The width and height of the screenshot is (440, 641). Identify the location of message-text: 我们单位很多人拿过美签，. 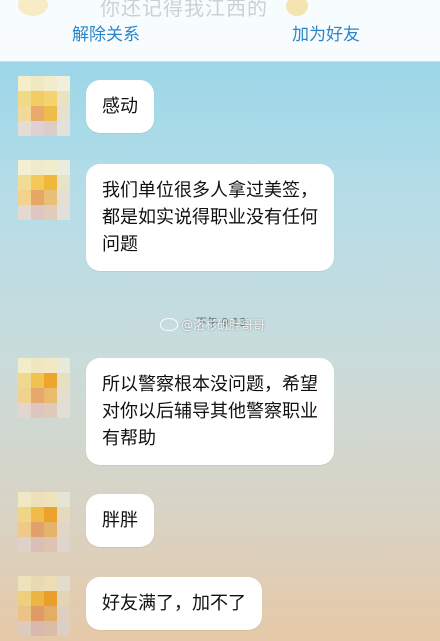
(210, 190).